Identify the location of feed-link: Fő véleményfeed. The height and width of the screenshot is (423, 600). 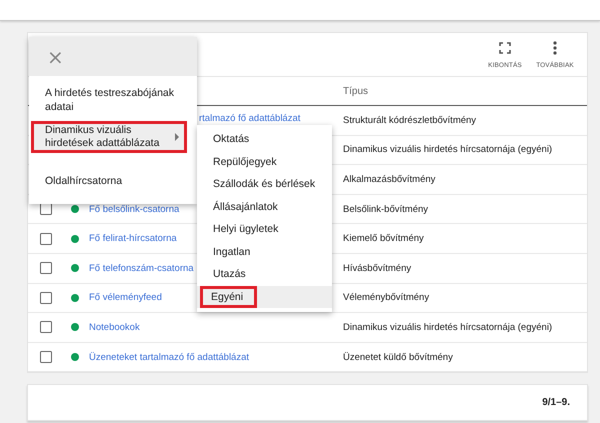
(125, 298).